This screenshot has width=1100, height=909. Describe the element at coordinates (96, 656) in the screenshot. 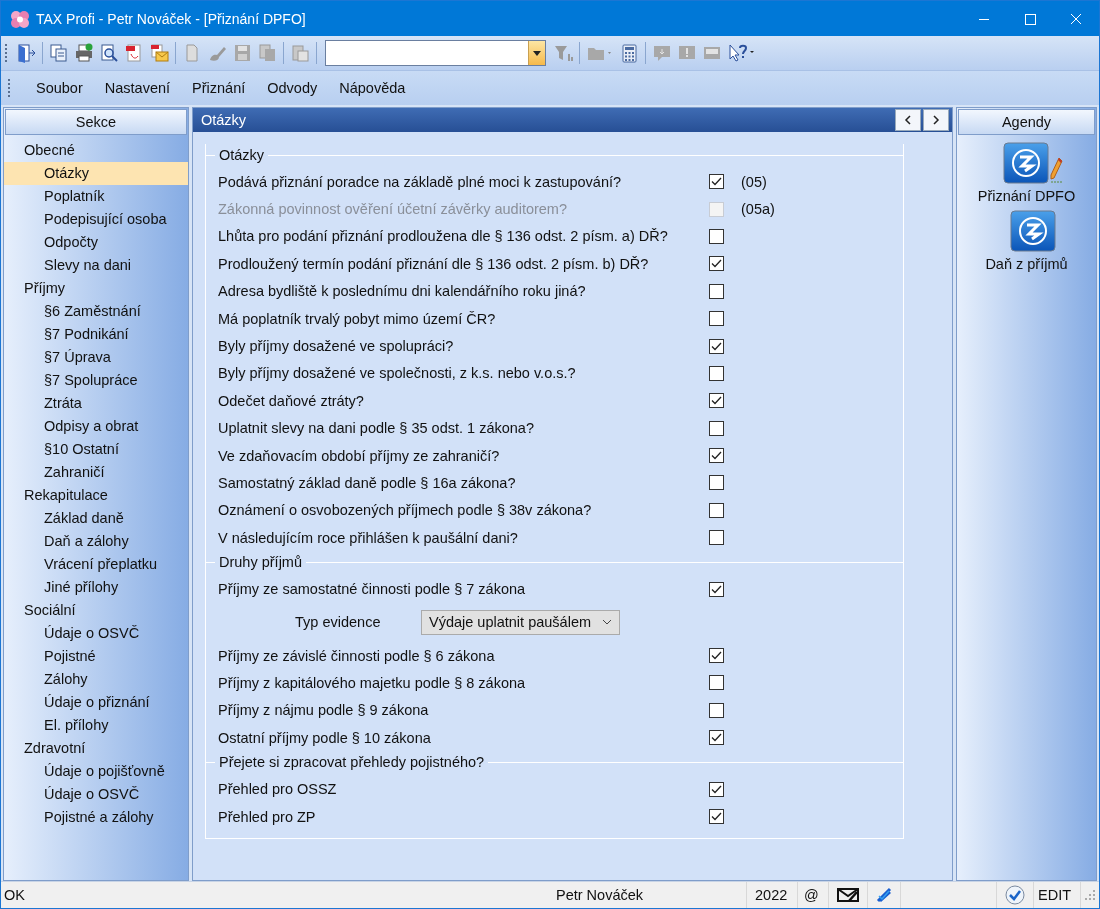

I see `sidebar-item: Pojistné` at that location.